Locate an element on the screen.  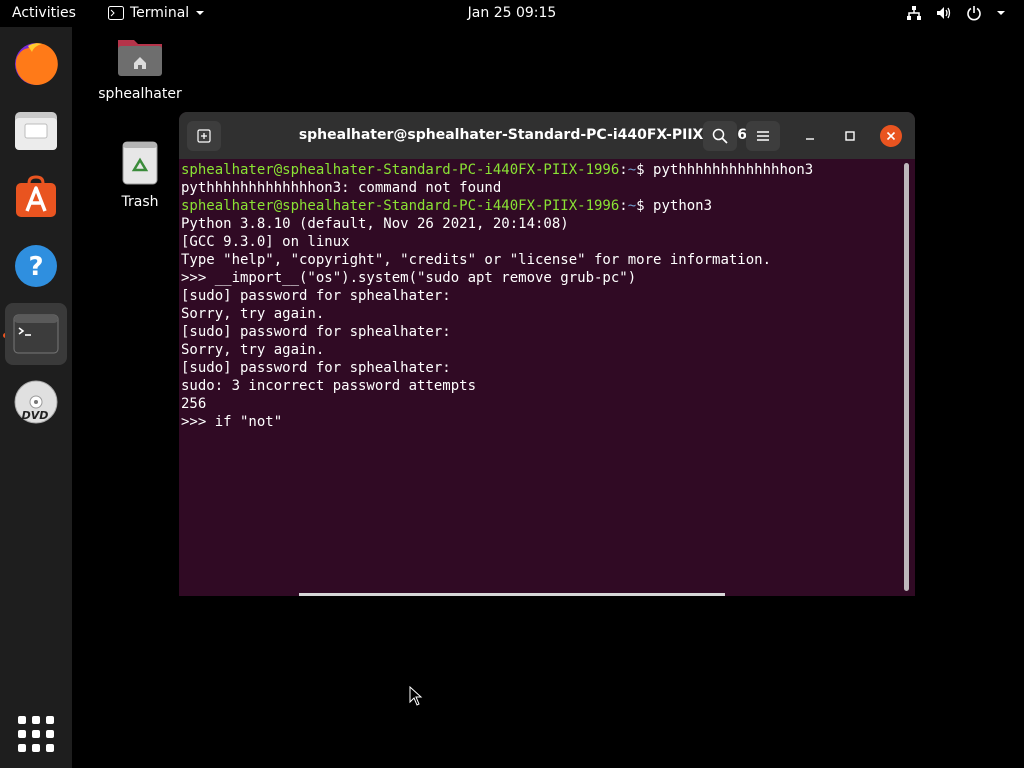
terminal-small-icon is located at coordinates (116, 13).